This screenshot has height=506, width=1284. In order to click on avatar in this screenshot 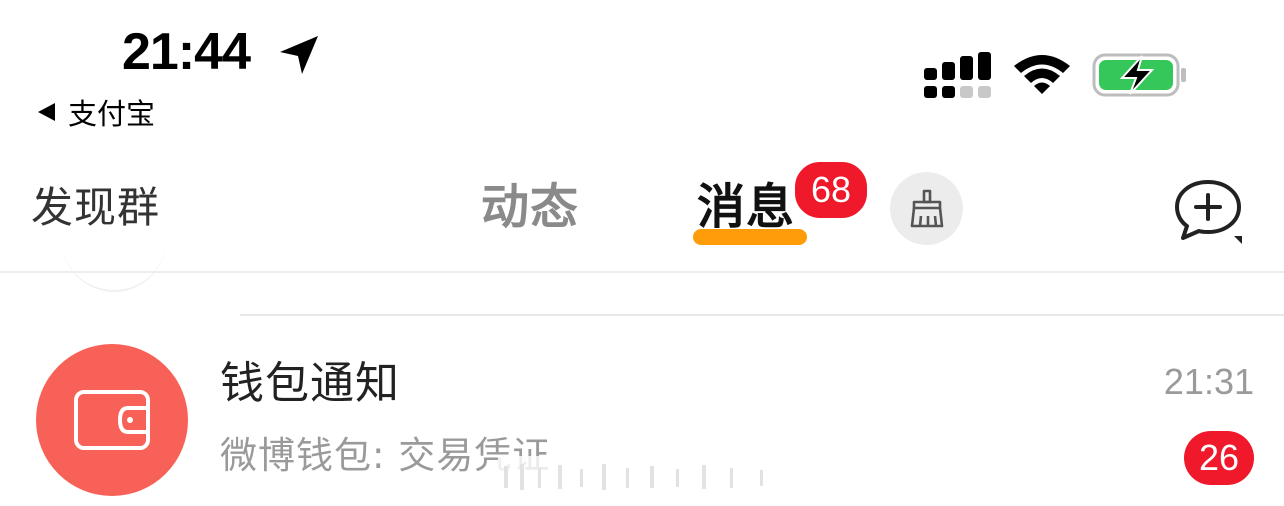, I will do `click(112, 420)`.